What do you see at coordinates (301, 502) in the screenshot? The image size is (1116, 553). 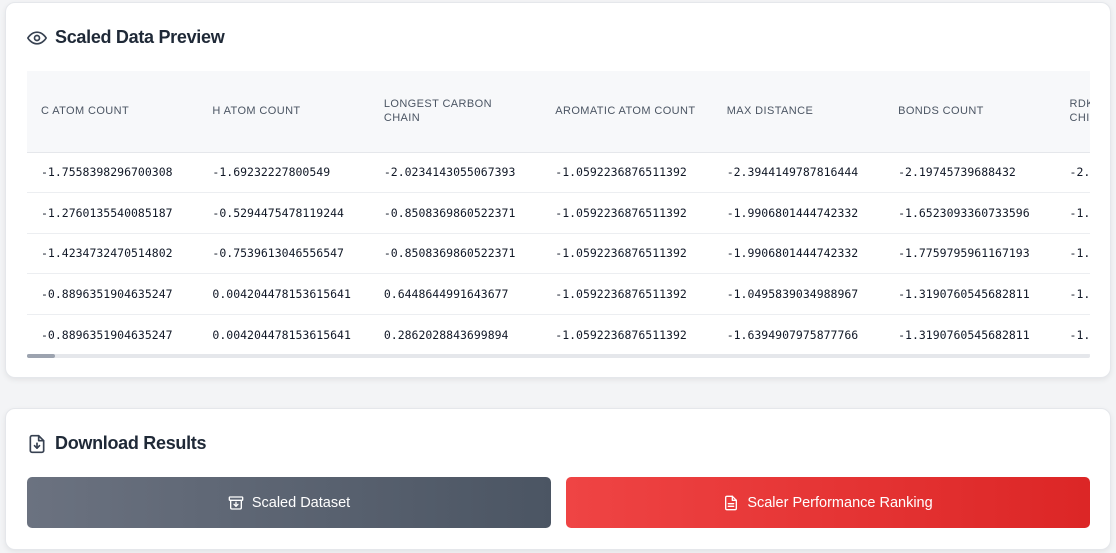 I see `scaled-dataset-label: Scaled Dataset` at bounding box center [301, 502].